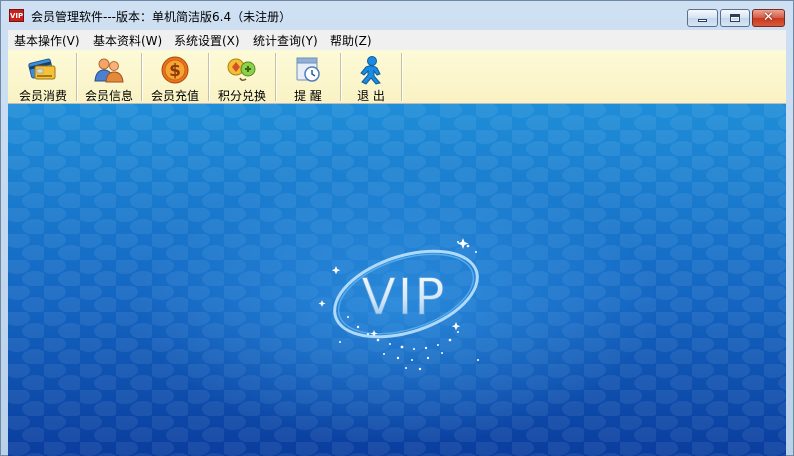 This screenshot has width=794, height=456. What do you see at coordinates (108, 96) in the screenshot?
I see `member-info-label: 会员信息` at bounding box center [108, 96].